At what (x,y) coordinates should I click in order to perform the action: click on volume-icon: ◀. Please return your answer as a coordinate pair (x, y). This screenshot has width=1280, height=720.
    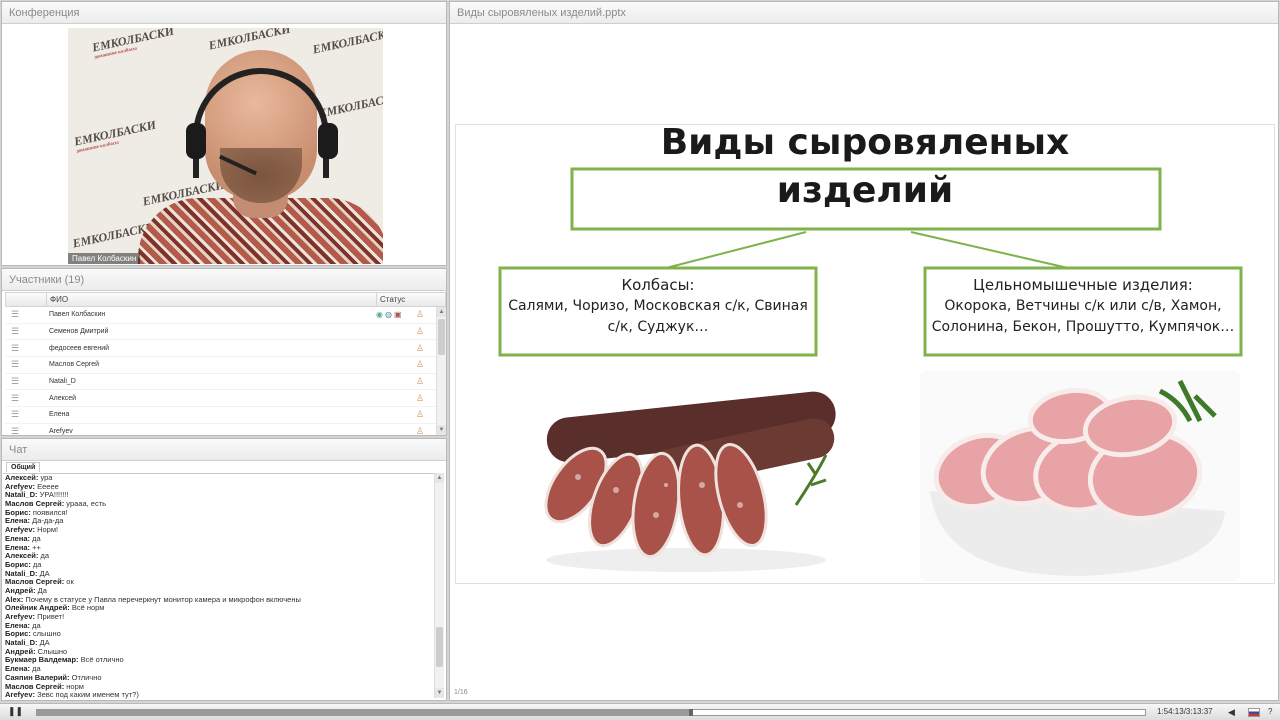
    Looking at the image, I should click on (1231, 712).